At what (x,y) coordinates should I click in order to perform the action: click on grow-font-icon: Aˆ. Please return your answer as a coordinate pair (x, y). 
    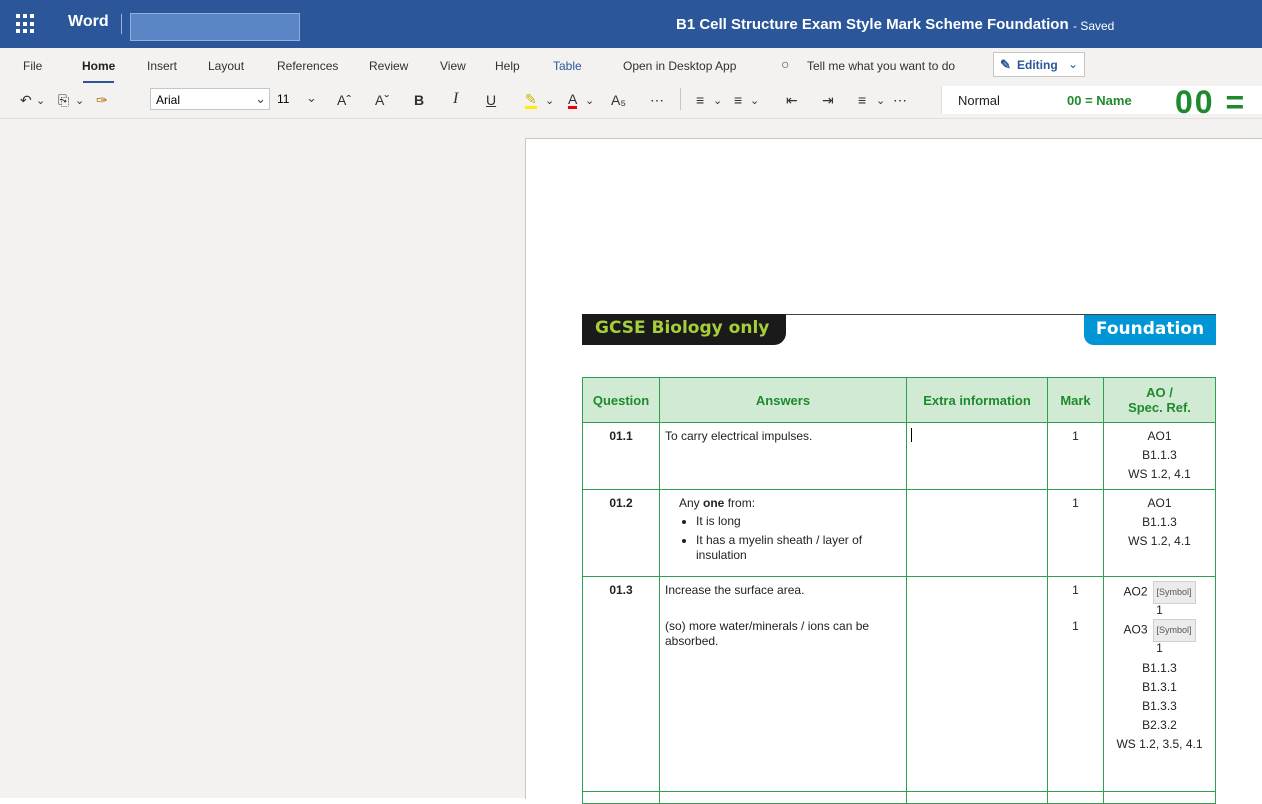
    Looking at the image, I should click on (344, 100).